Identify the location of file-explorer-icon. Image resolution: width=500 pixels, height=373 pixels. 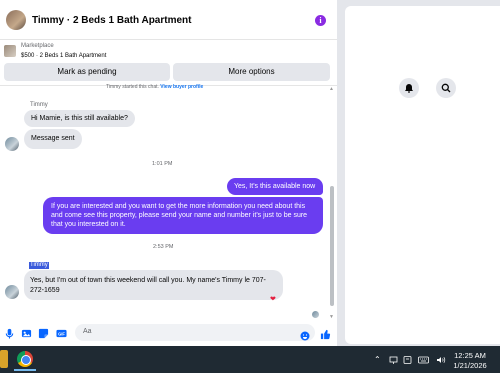
(4, 359).